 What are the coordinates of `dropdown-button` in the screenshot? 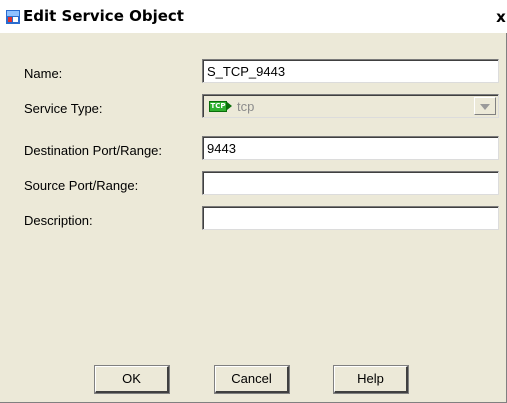 It's located at (485, 106).